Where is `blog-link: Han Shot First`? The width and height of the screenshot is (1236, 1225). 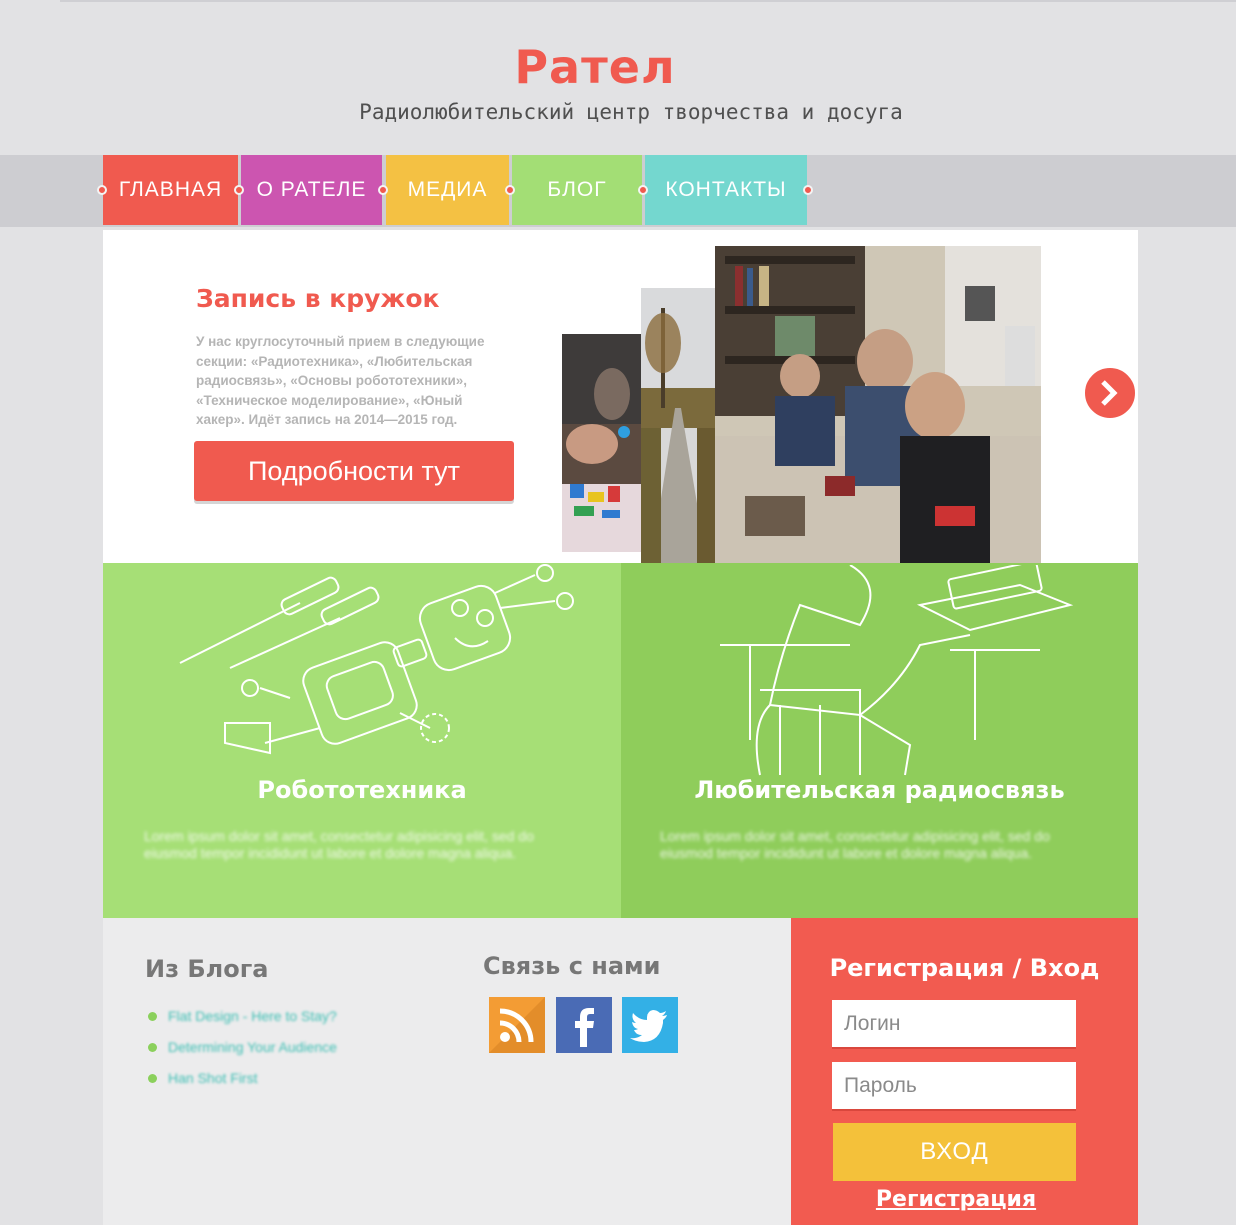 blog-link: Han Shot First is located at coordinates (212, 1078).